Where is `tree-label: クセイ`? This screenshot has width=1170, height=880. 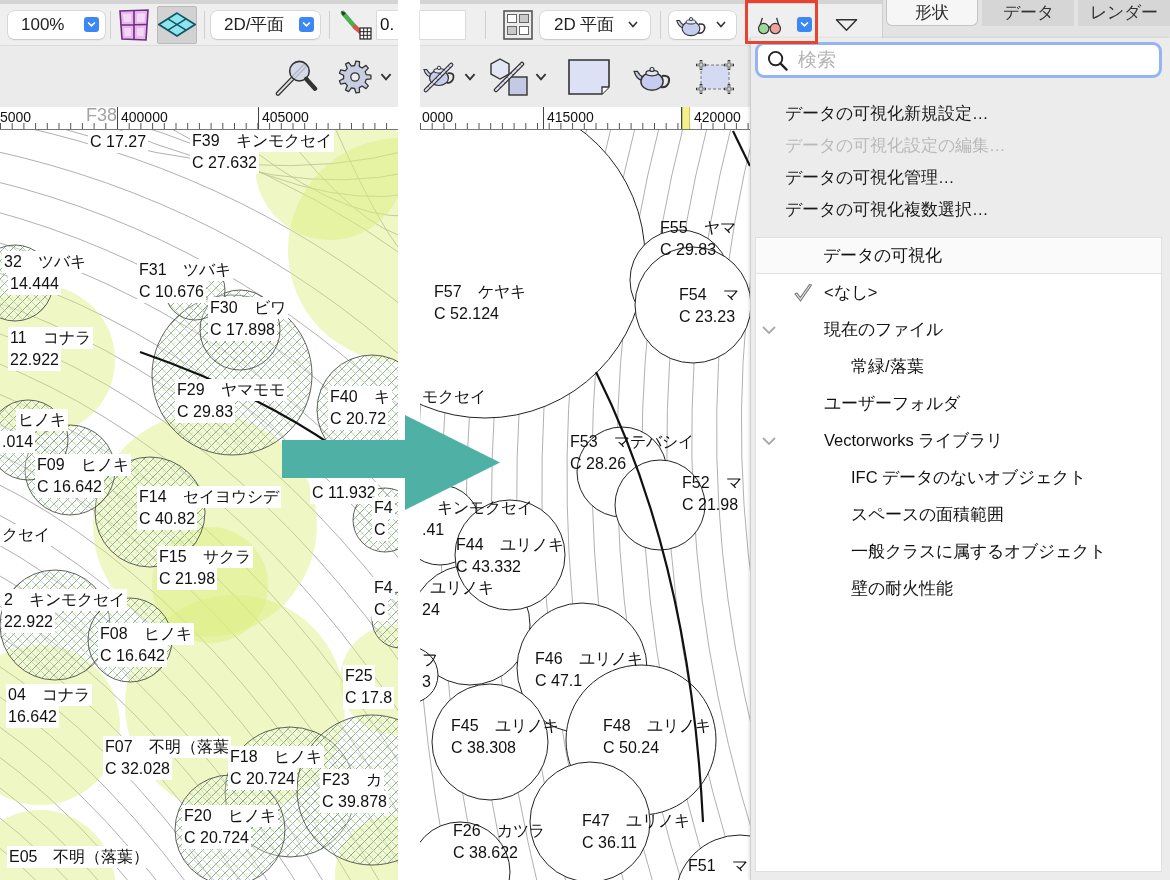 tree-label: クセイ is located at coordinates (26, 535).